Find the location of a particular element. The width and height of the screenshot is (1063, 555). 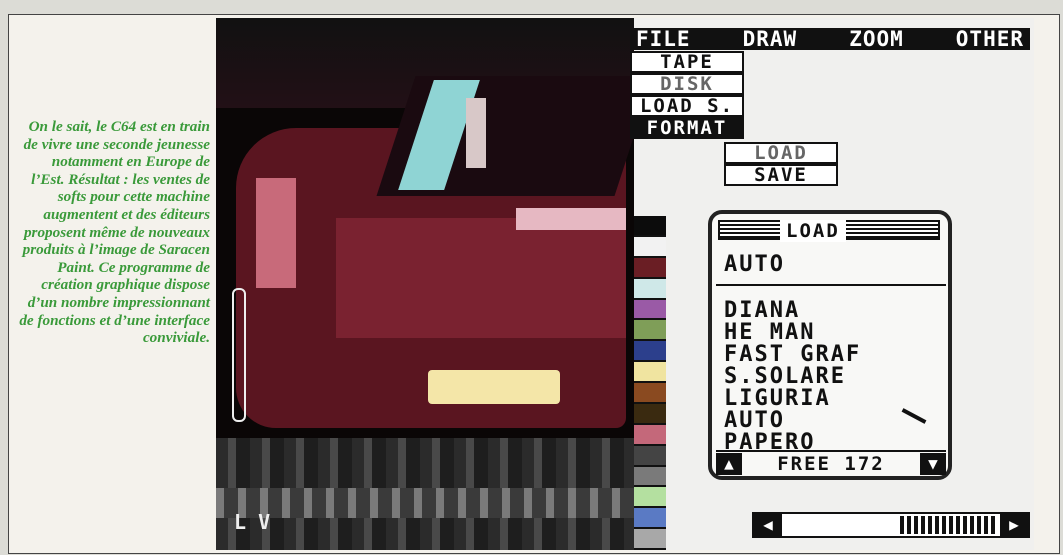

menu-item-format: FORMAT is located at coordinates (687, 128).